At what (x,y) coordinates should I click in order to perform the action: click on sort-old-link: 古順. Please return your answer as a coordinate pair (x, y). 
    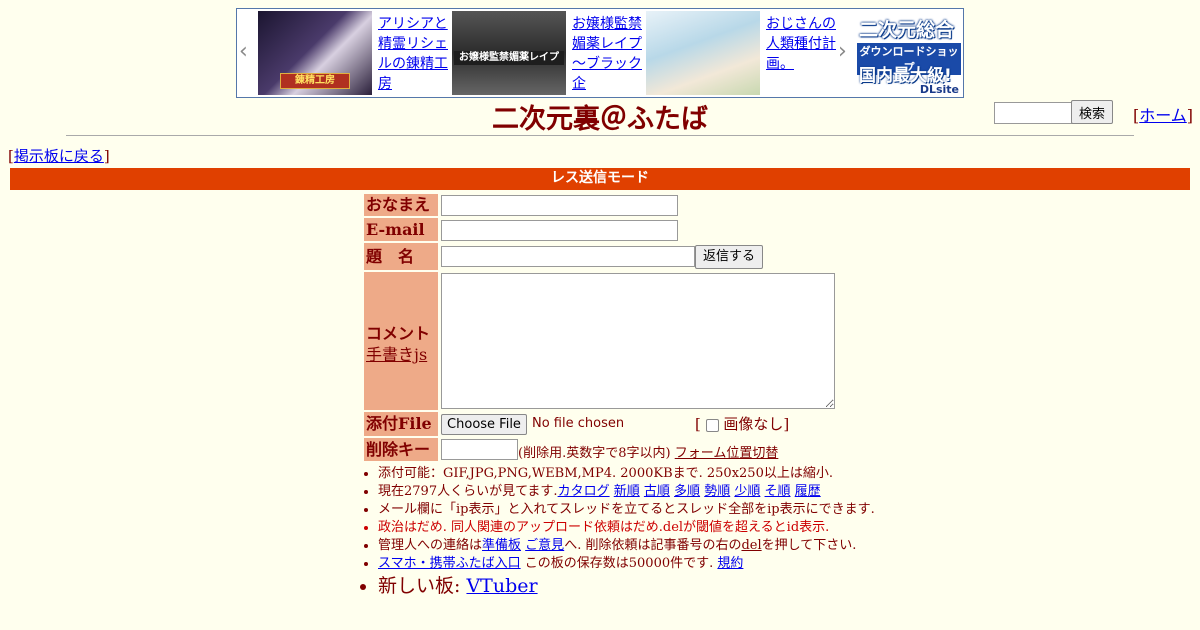
    Looking at the image, I should click on (657, 491).